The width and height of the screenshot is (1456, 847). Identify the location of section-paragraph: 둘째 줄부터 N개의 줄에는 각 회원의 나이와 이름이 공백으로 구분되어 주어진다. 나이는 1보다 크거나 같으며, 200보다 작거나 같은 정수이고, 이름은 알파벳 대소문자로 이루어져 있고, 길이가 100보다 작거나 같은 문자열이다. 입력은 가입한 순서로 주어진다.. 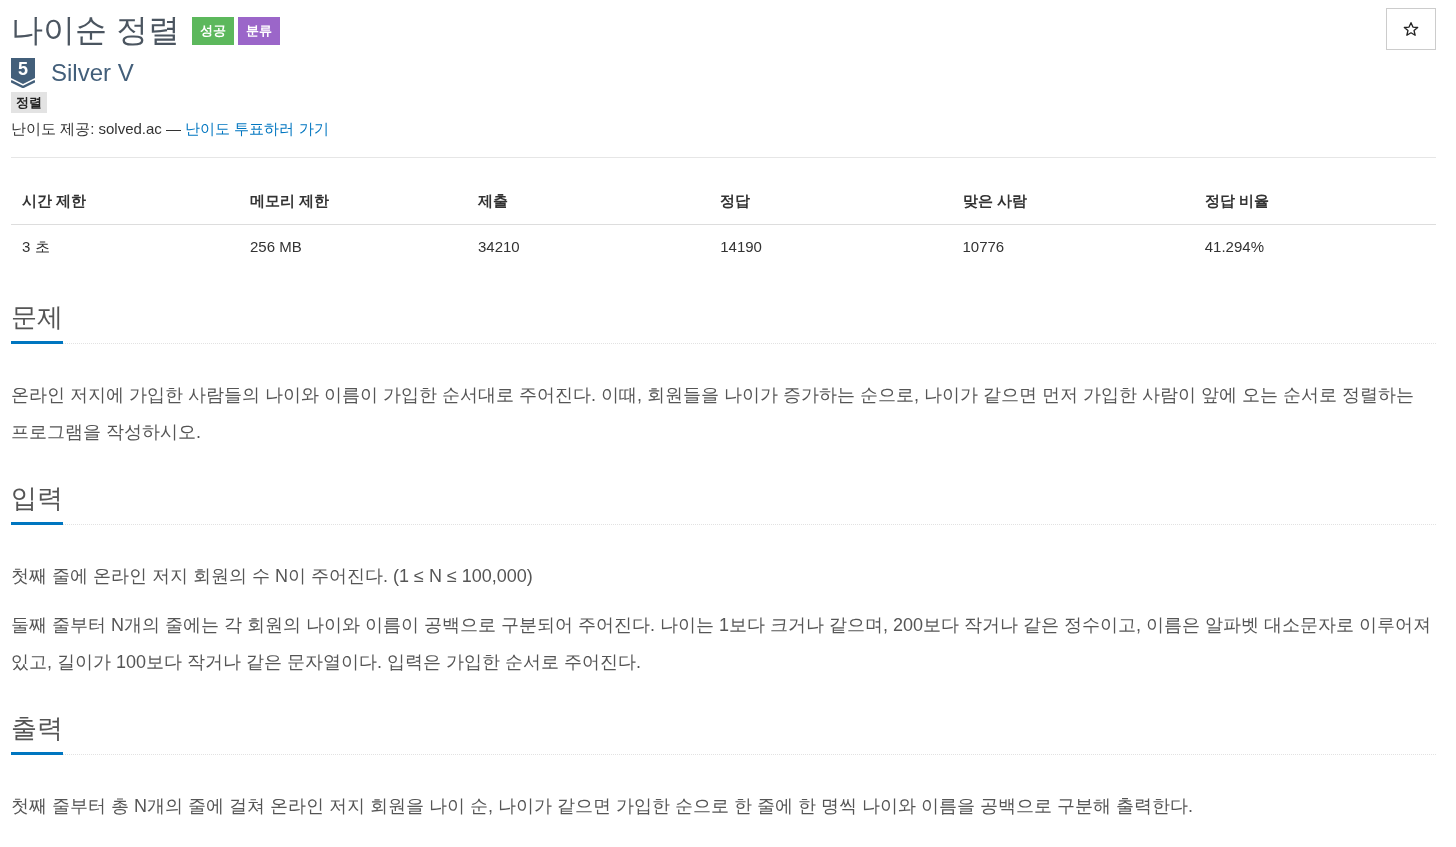
(722, 643).